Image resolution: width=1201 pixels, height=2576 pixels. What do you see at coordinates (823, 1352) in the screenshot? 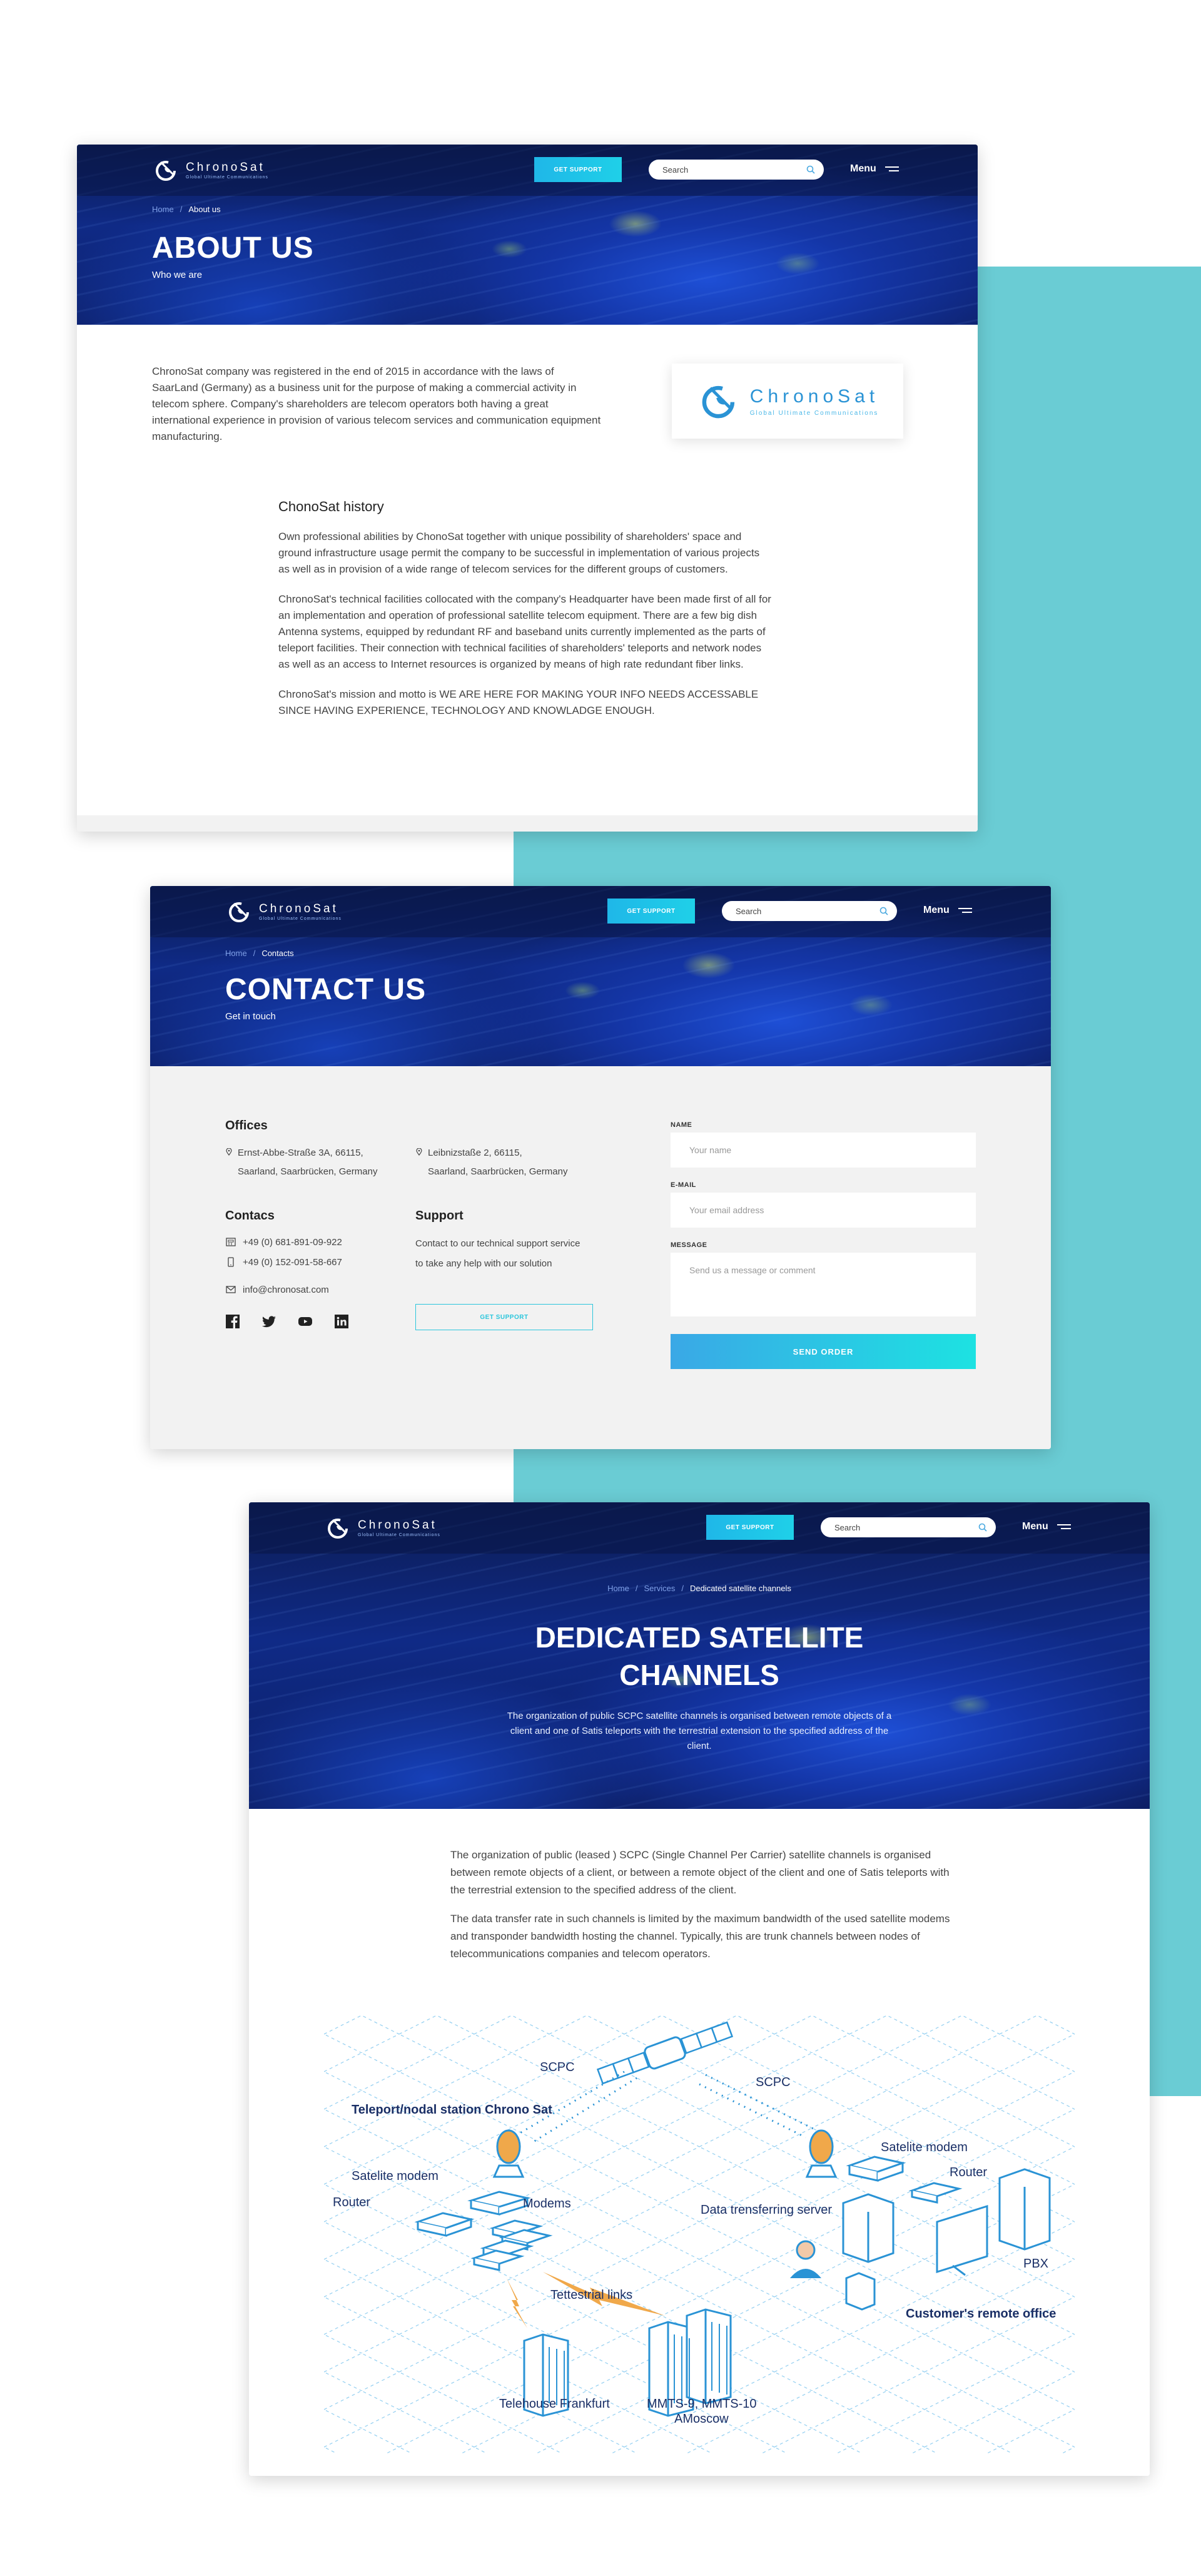
I see `send-order-button: SEND ORDER` at bounding box center [823, 1352].